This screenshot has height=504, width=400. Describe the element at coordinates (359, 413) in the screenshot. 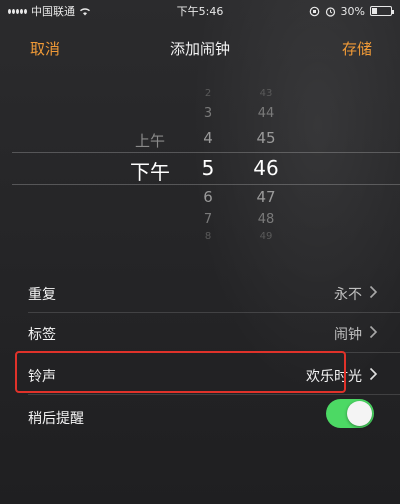

I see `toggle-knob` at that location.